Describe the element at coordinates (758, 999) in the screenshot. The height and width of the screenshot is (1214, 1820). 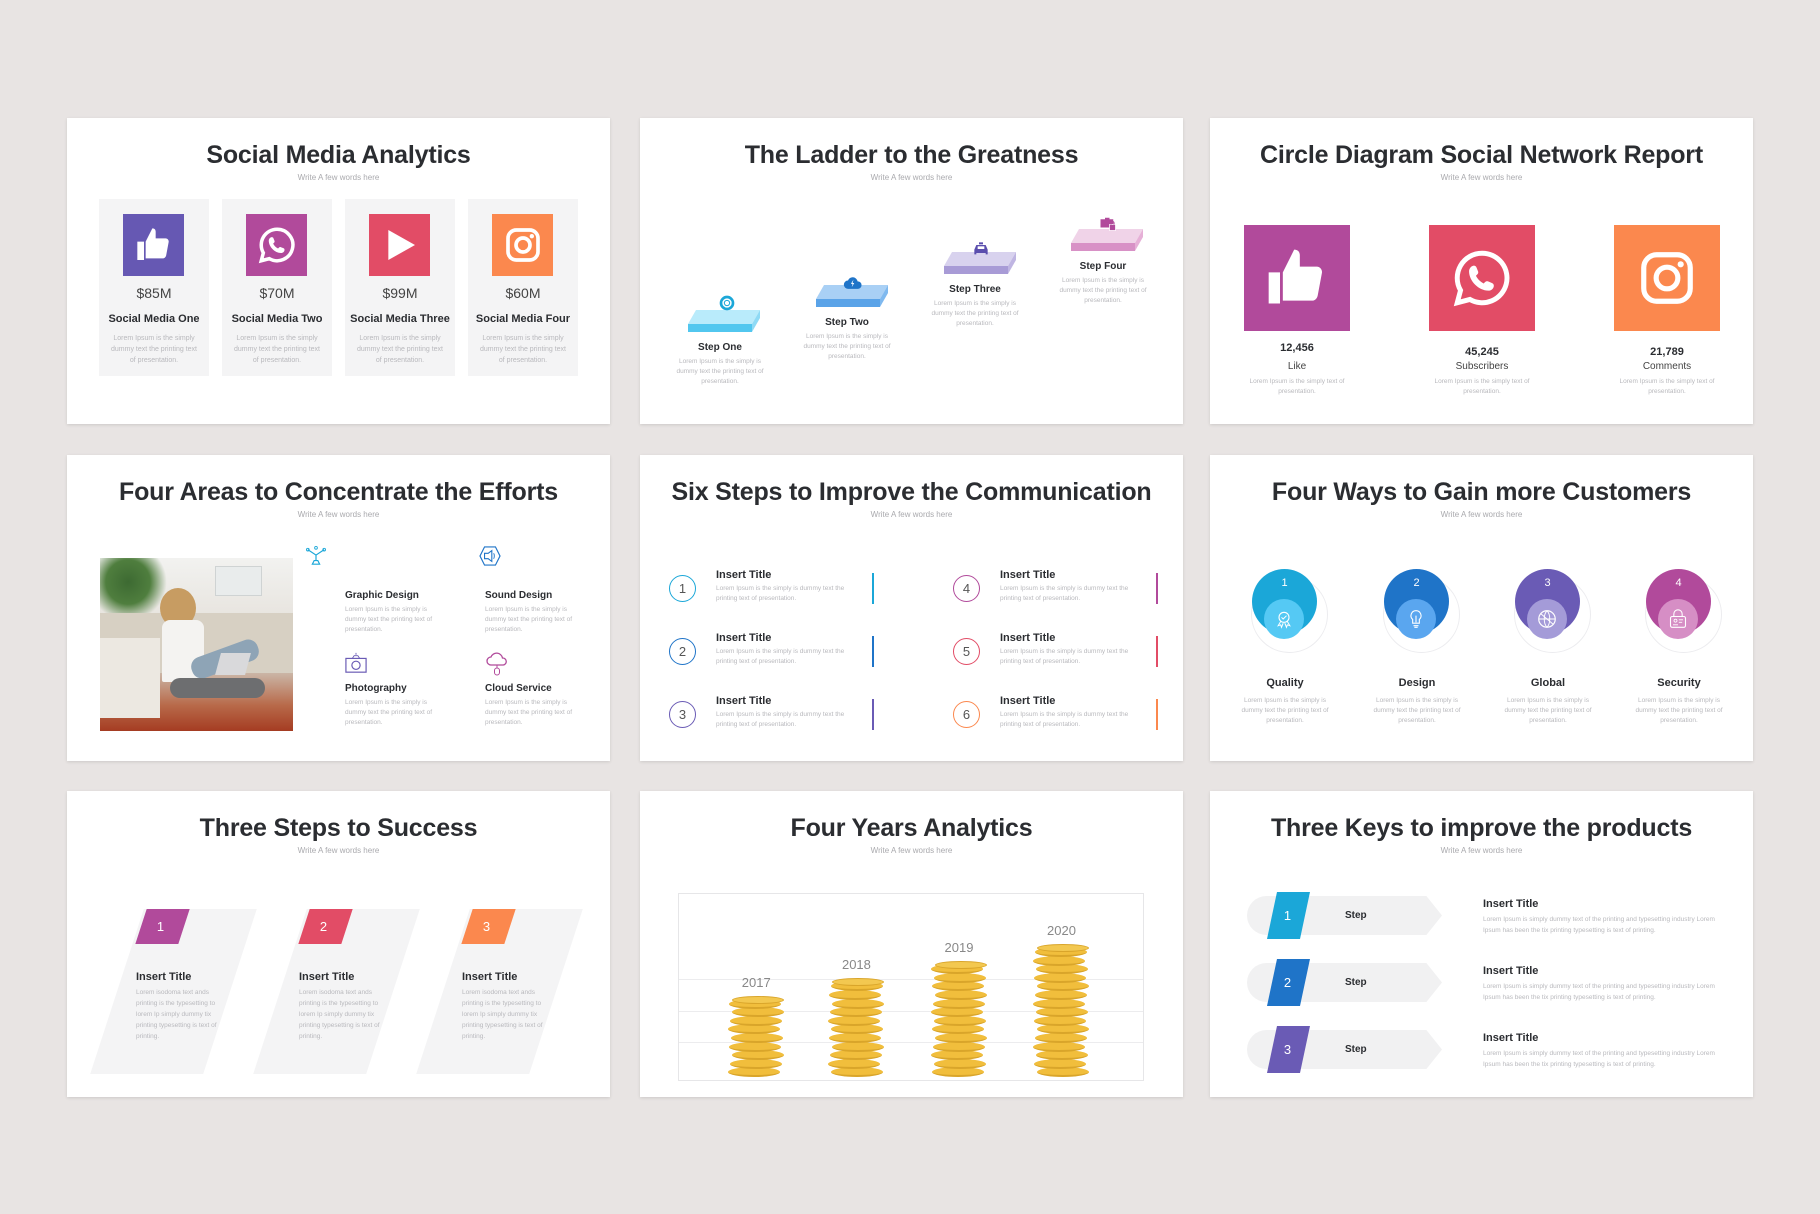
I see `coin-bar-top` at that location.